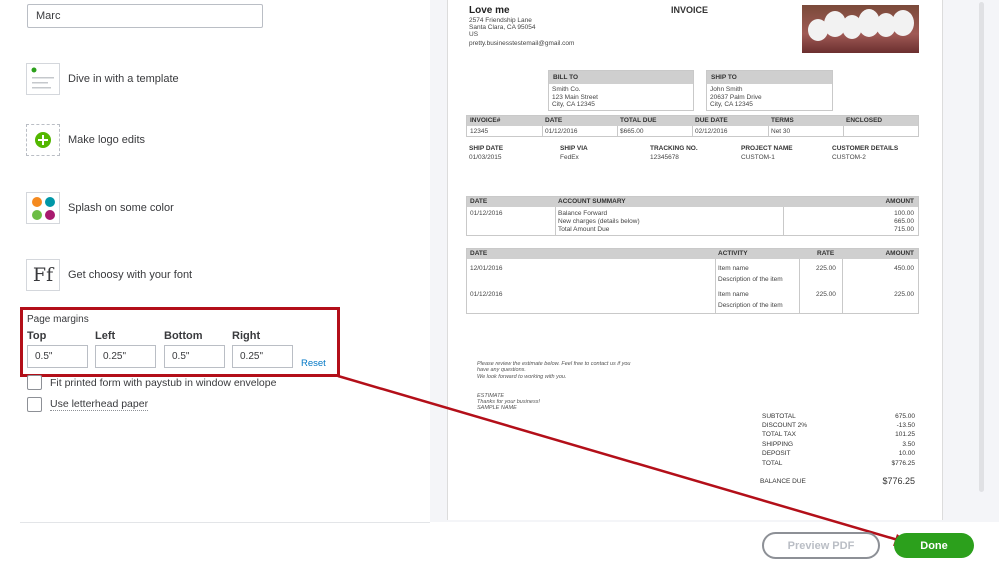  What do you see at coordinates (486, 294) in the screenshot?
I see `item-date: 01/12/2016` at bounding box center [486, 294].